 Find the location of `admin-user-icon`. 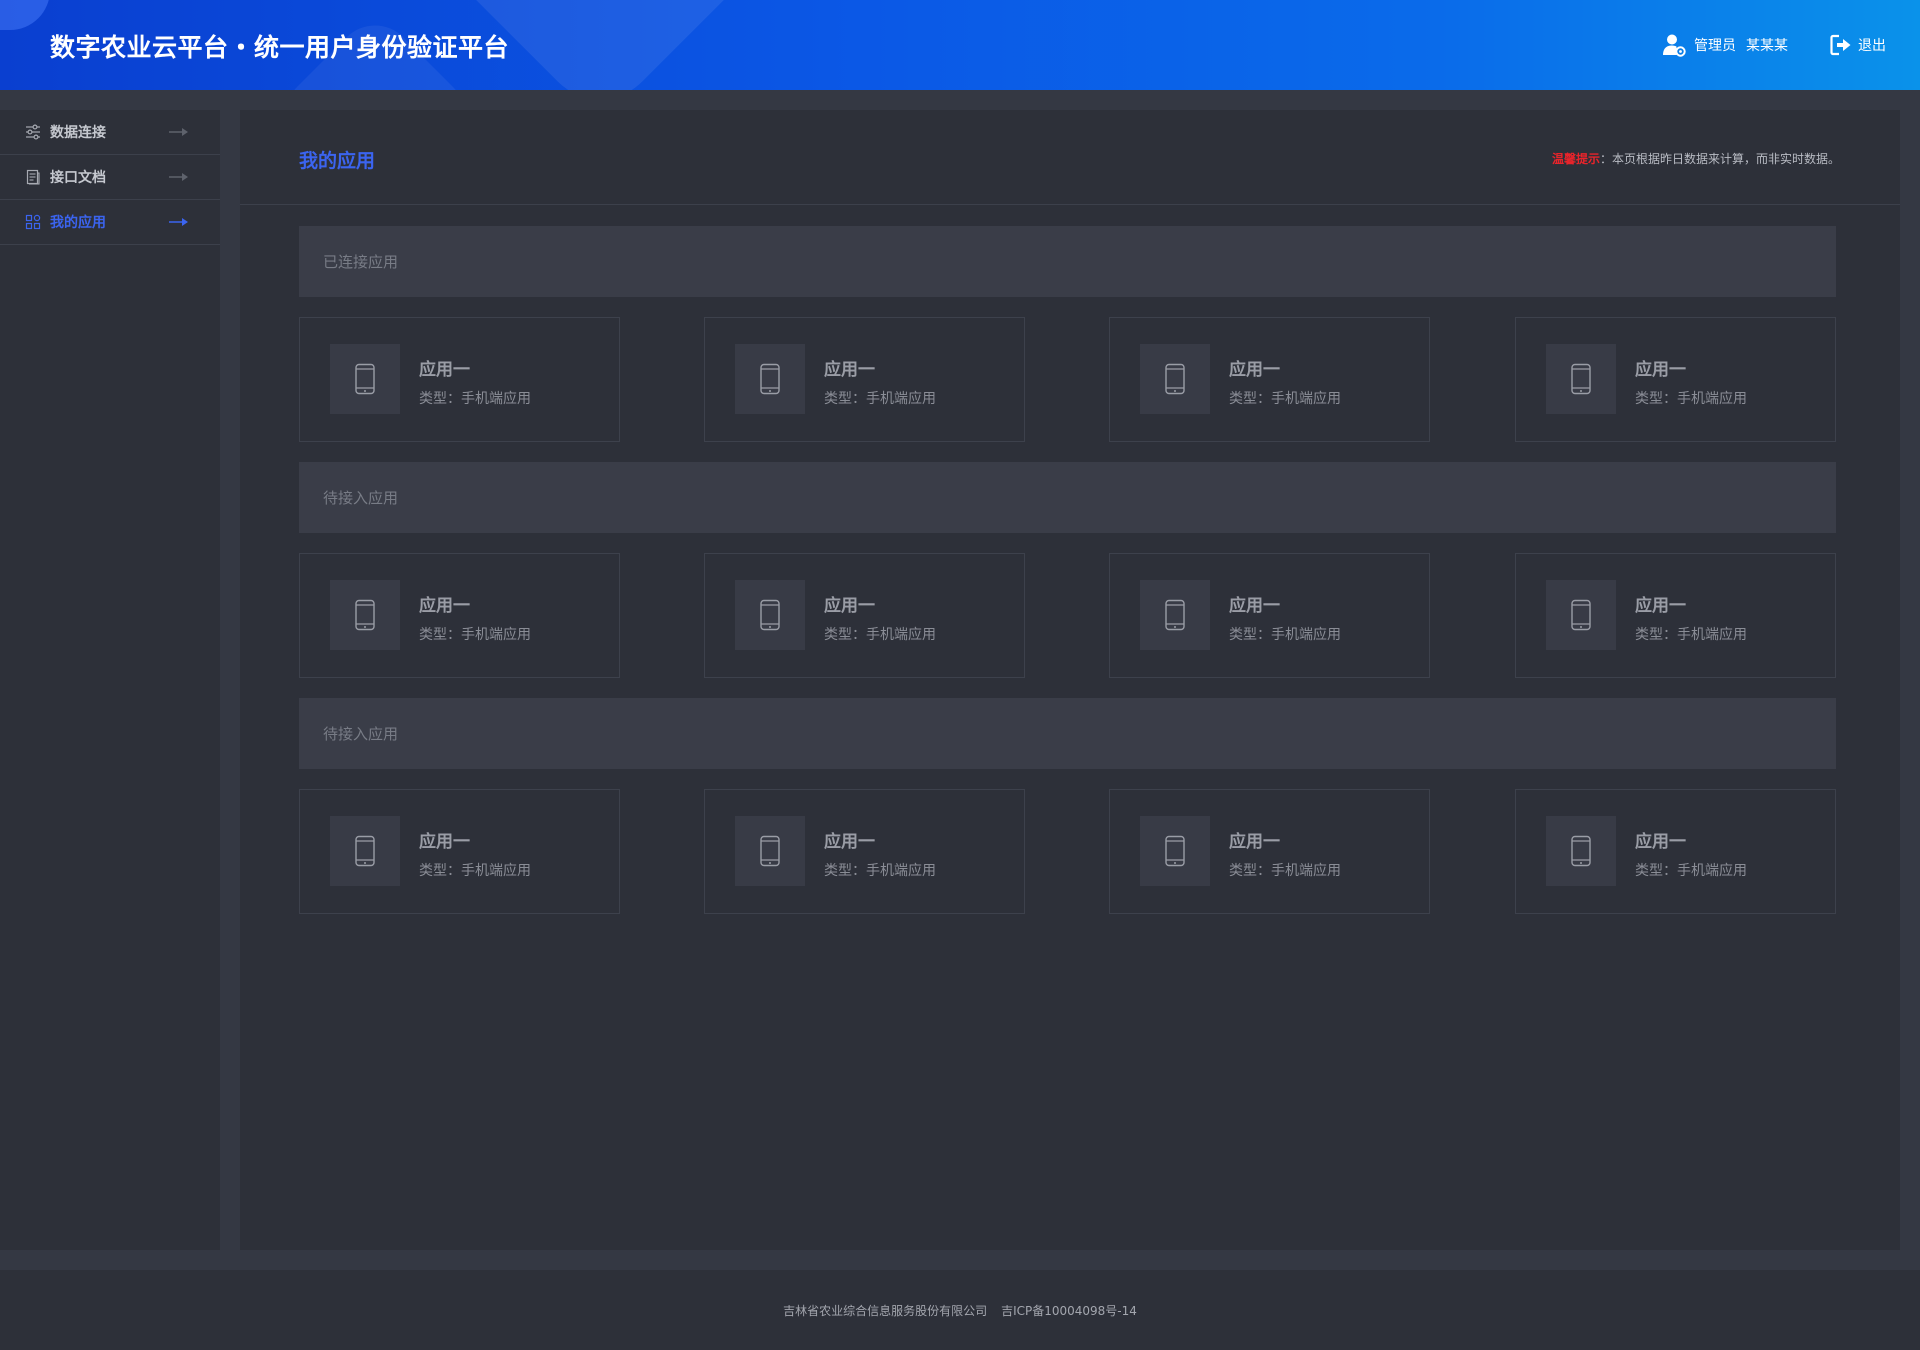

admin-user-icon is located at coordinates (1674, 45).